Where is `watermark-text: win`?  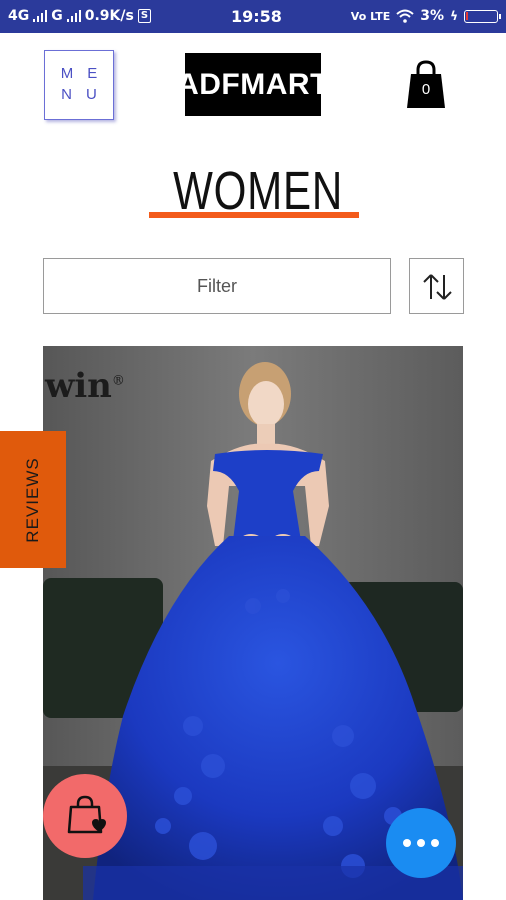 watermark-text: win is located at coordinates (78, 386).